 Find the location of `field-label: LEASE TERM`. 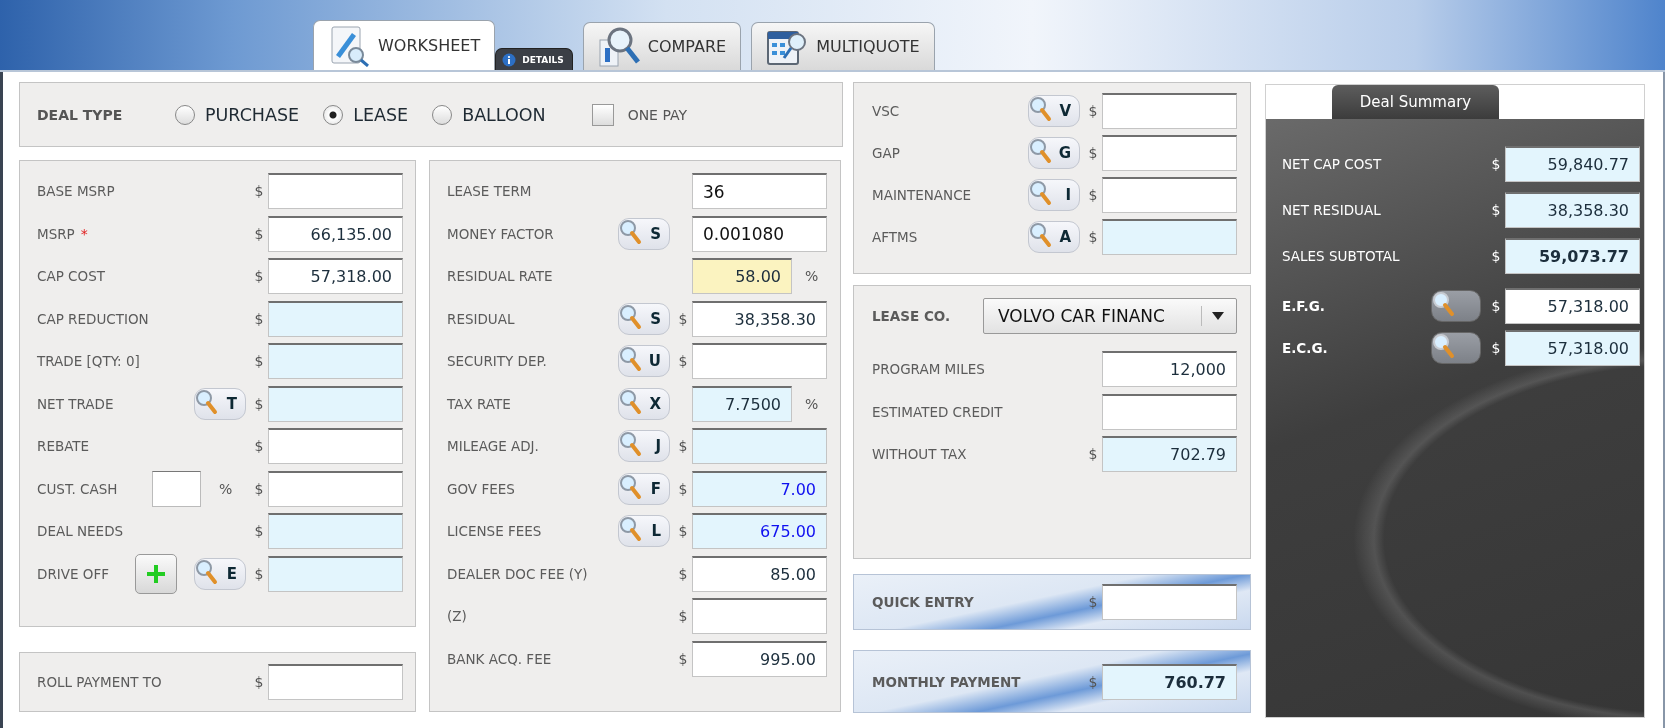

field-label: LEASE TERM is located at coordinates (489, 191).